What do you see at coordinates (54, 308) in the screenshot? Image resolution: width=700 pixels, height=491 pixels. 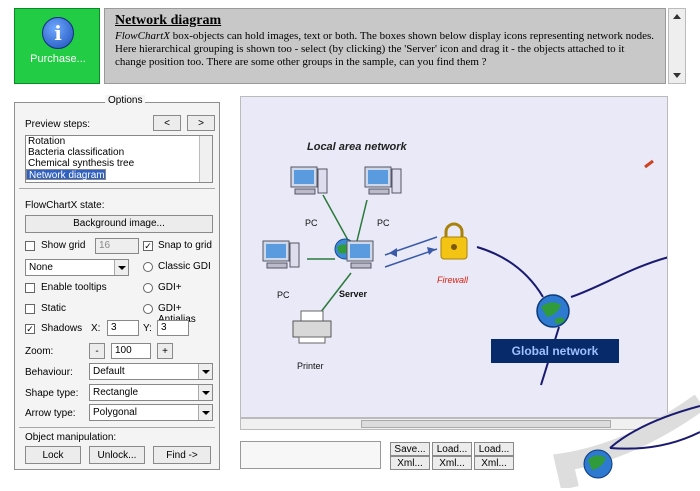 I see `static-label: Static` at bounding box center [54, 308].